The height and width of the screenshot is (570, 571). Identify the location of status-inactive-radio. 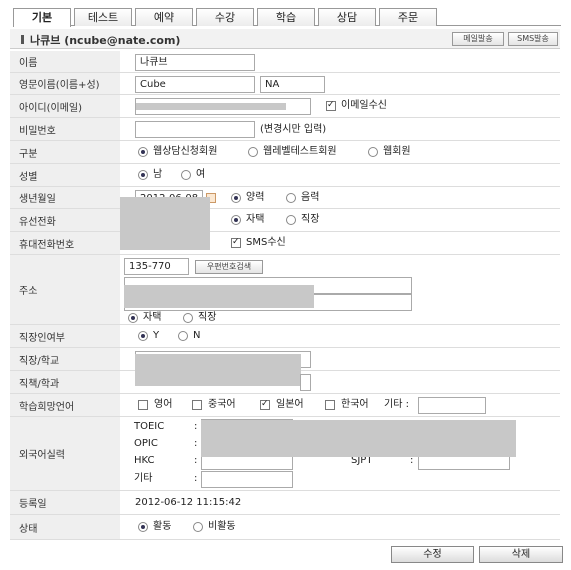
(198, 527).